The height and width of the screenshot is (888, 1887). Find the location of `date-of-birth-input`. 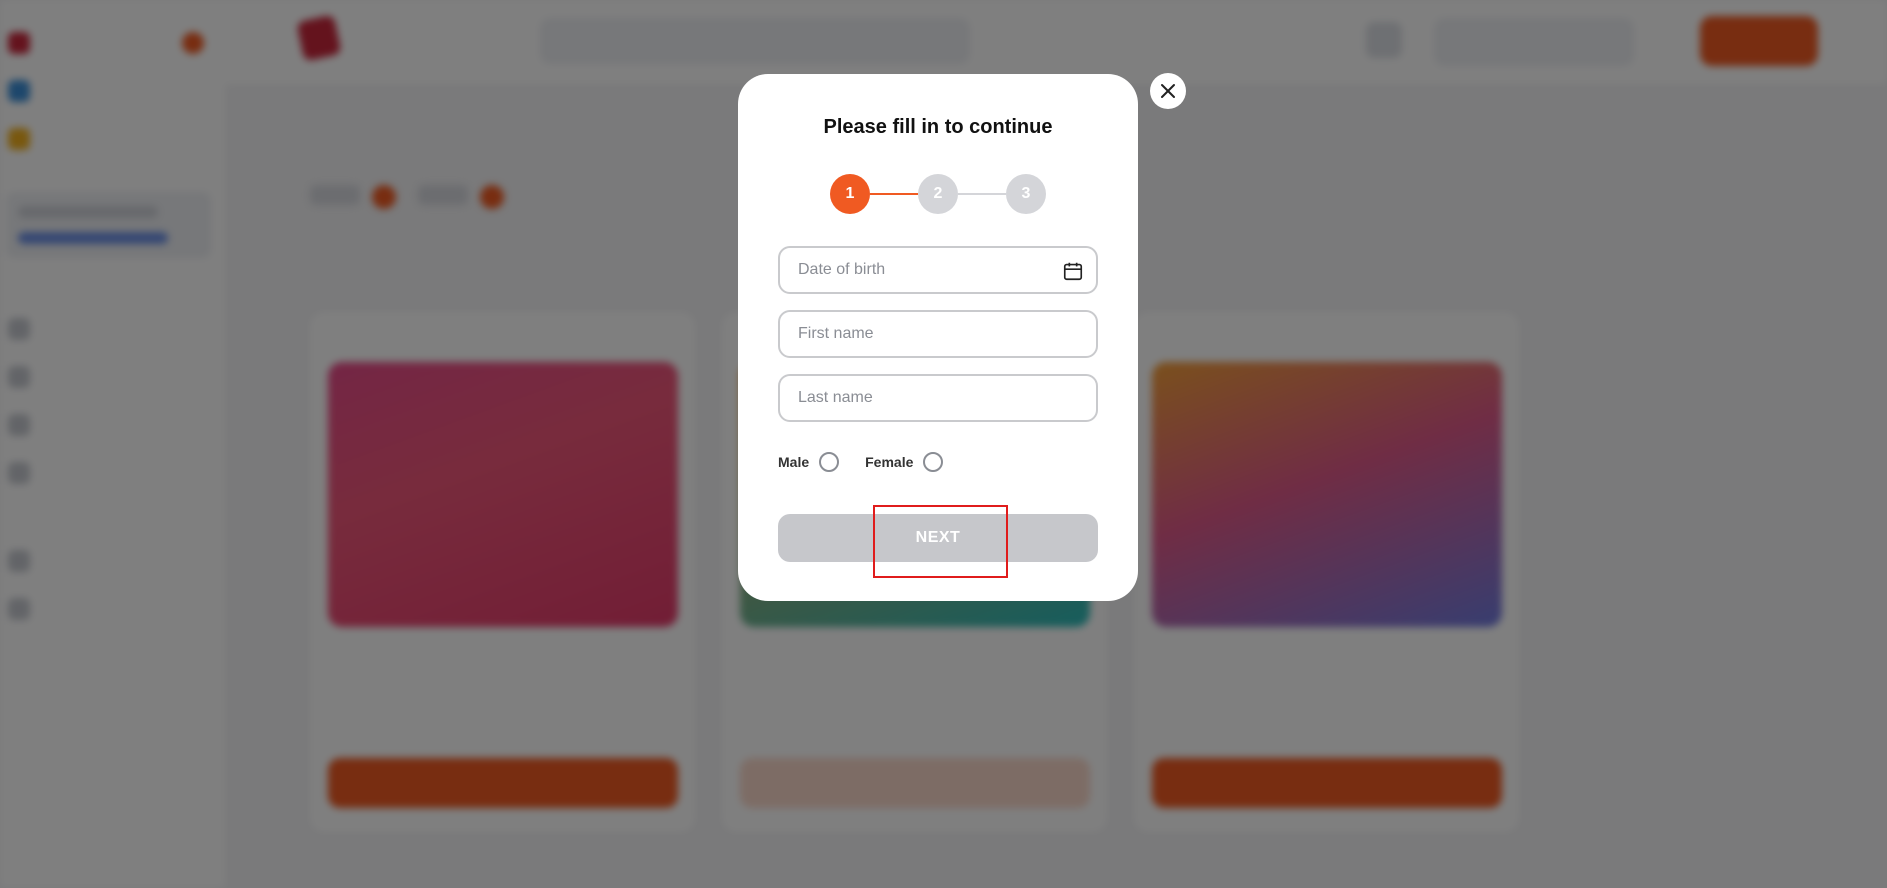

date-of-birth-input is located at coordinates (938, 270).